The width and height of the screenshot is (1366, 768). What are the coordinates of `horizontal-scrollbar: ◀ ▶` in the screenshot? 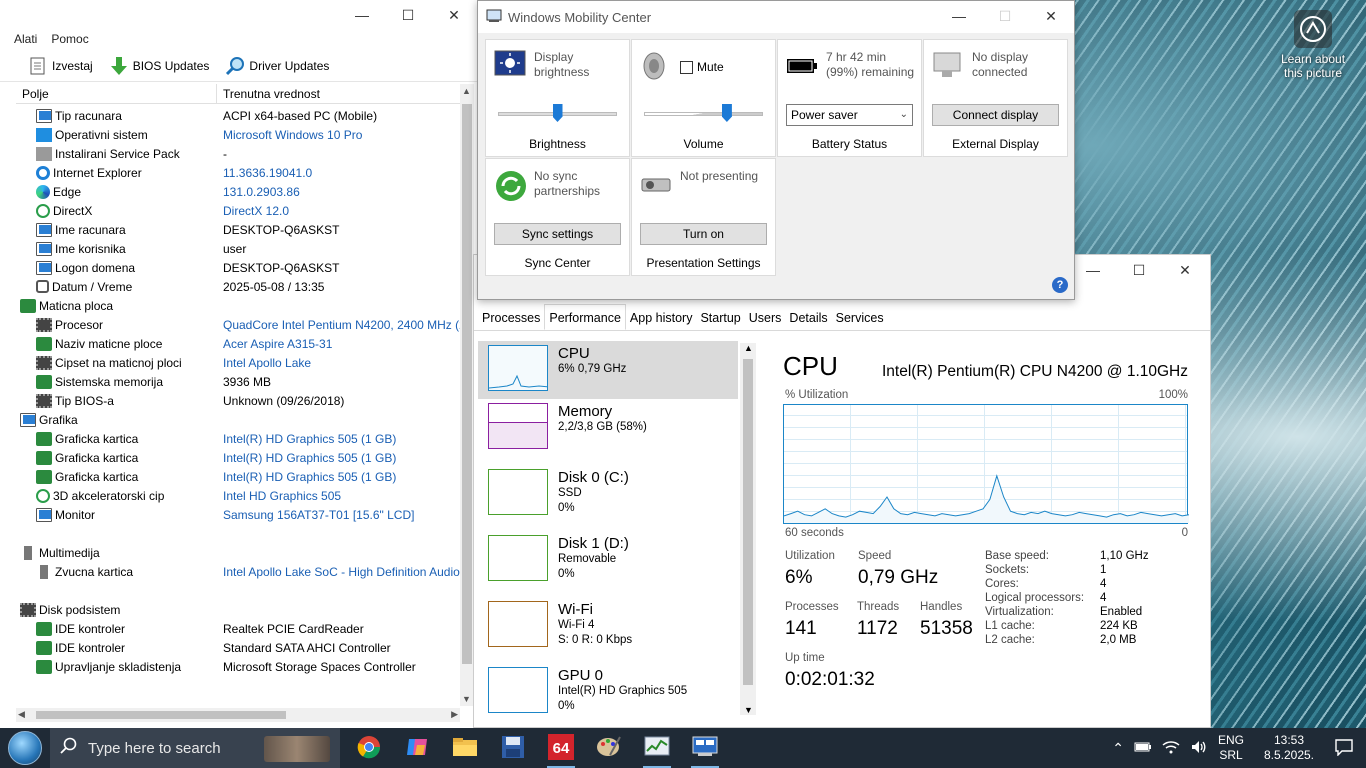 It's located at (238, 715).